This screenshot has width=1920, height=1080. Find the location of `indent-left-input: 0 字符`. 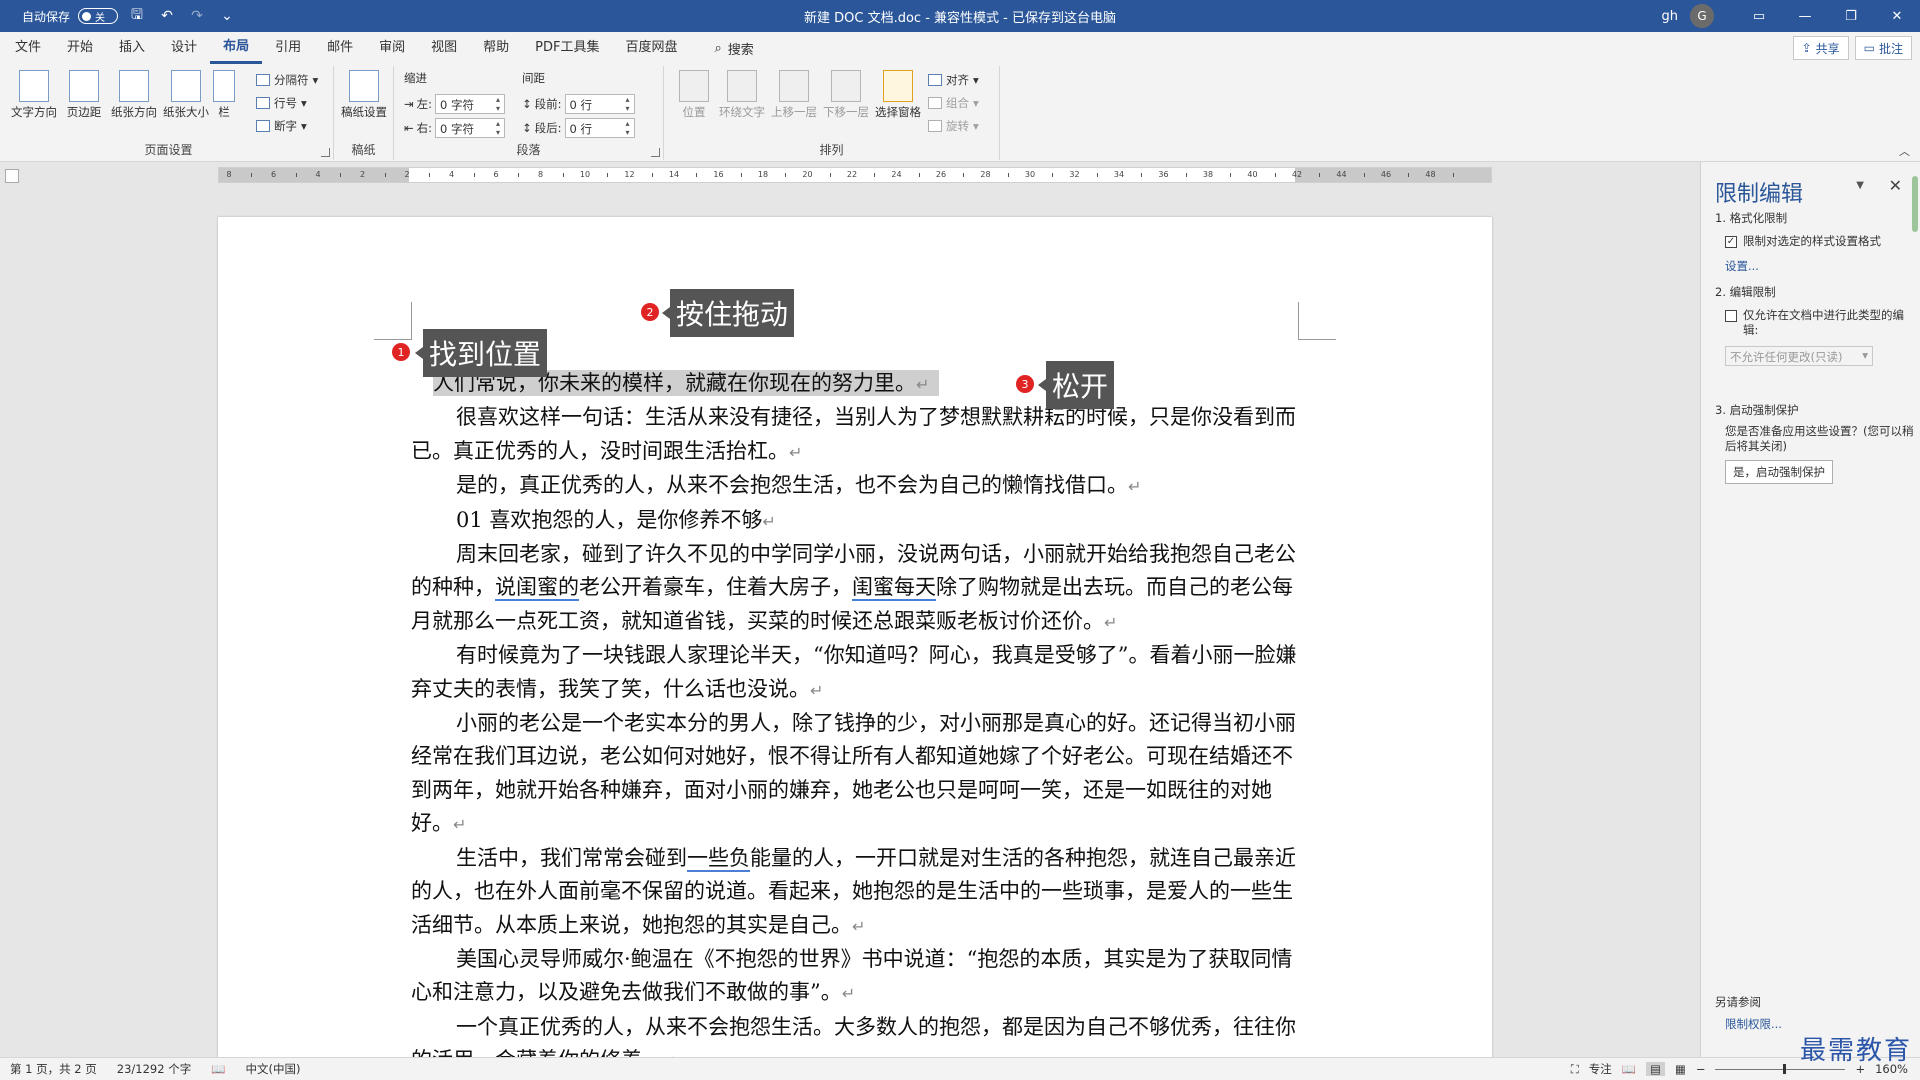

indent-left-input: 0 字符 is located at coordinates (470, 104).